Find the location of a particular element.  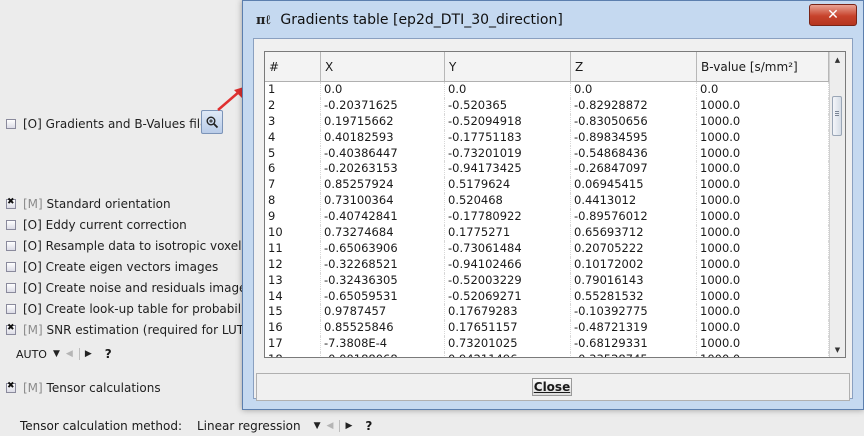

table-cell: 0.73100364 is located at coordinates (383, 201).